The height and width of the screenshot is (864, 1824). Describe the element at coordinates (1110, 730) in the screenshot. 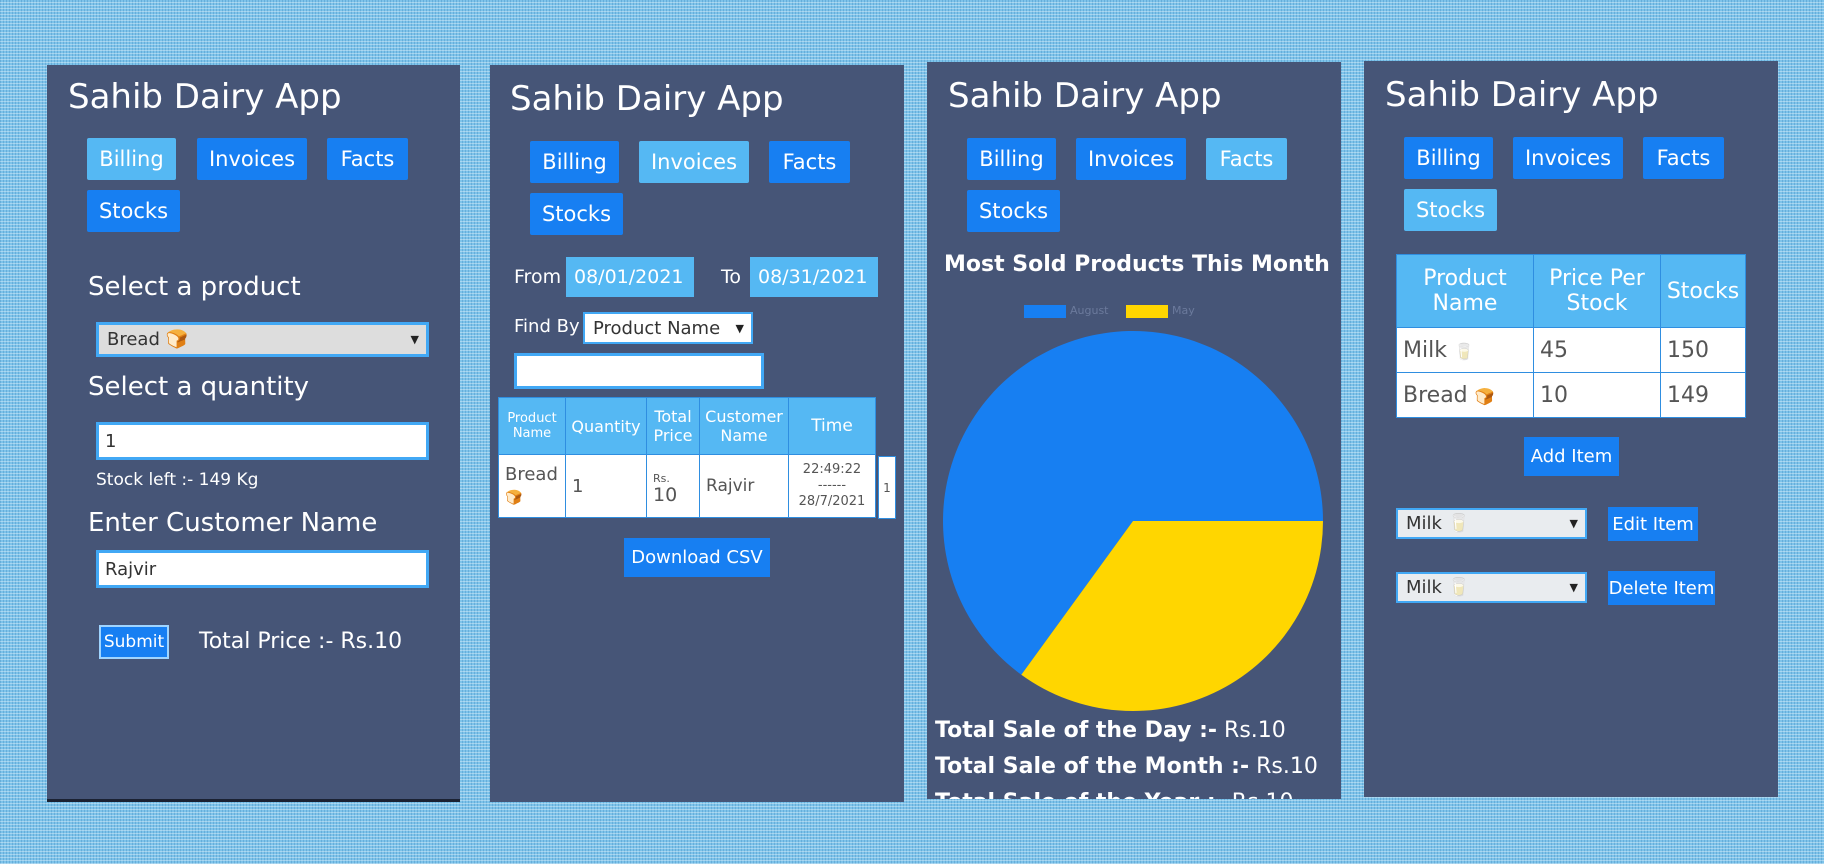

I see `total-day-text: Total Sale of the Day :- Rs.10` at that location.